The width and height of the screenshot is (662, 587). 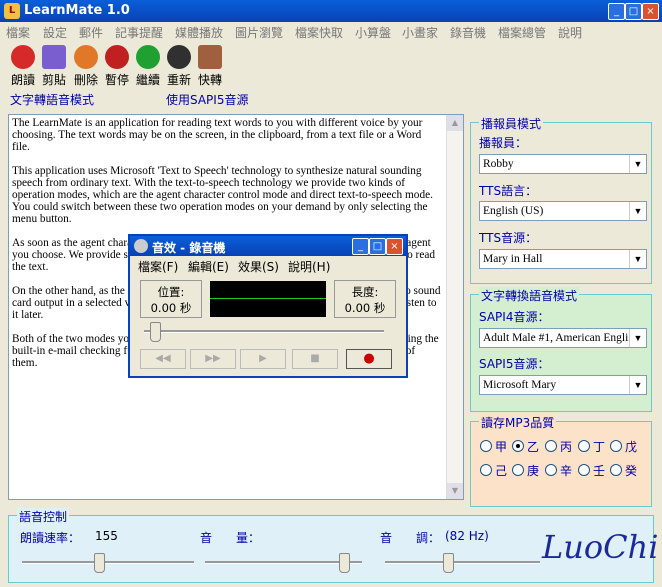 I want to click on tts-language-label: TTS語言：, so click(x=508, y=191).